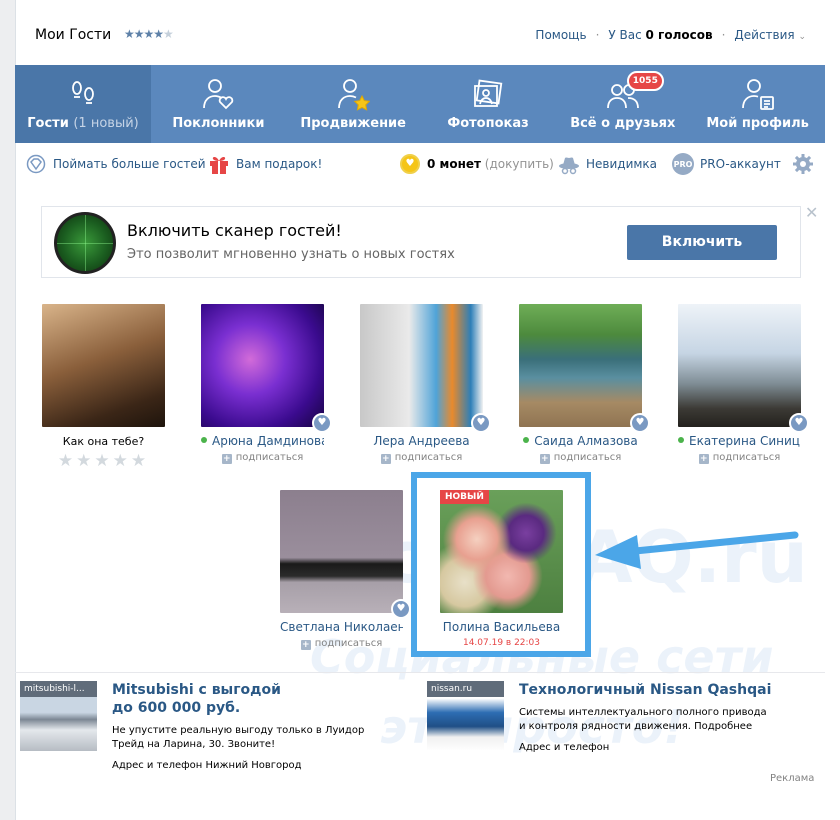  What do you see at coordinates (218, 123) in the screenshot?
I see `tab-label: Поклонники` at bounding box center [218, 123].